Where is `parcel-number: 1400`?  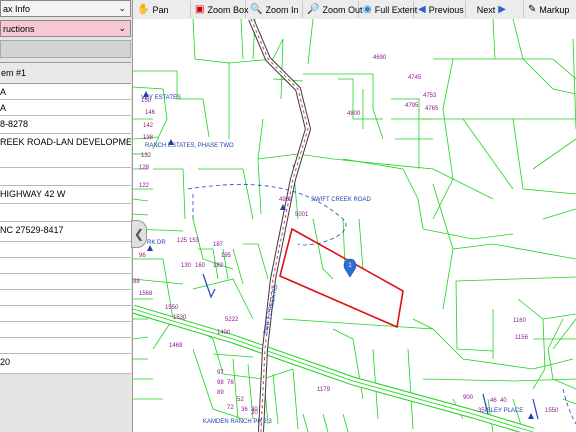 parcel-number: 1400 is located at coordinates (224, 333).